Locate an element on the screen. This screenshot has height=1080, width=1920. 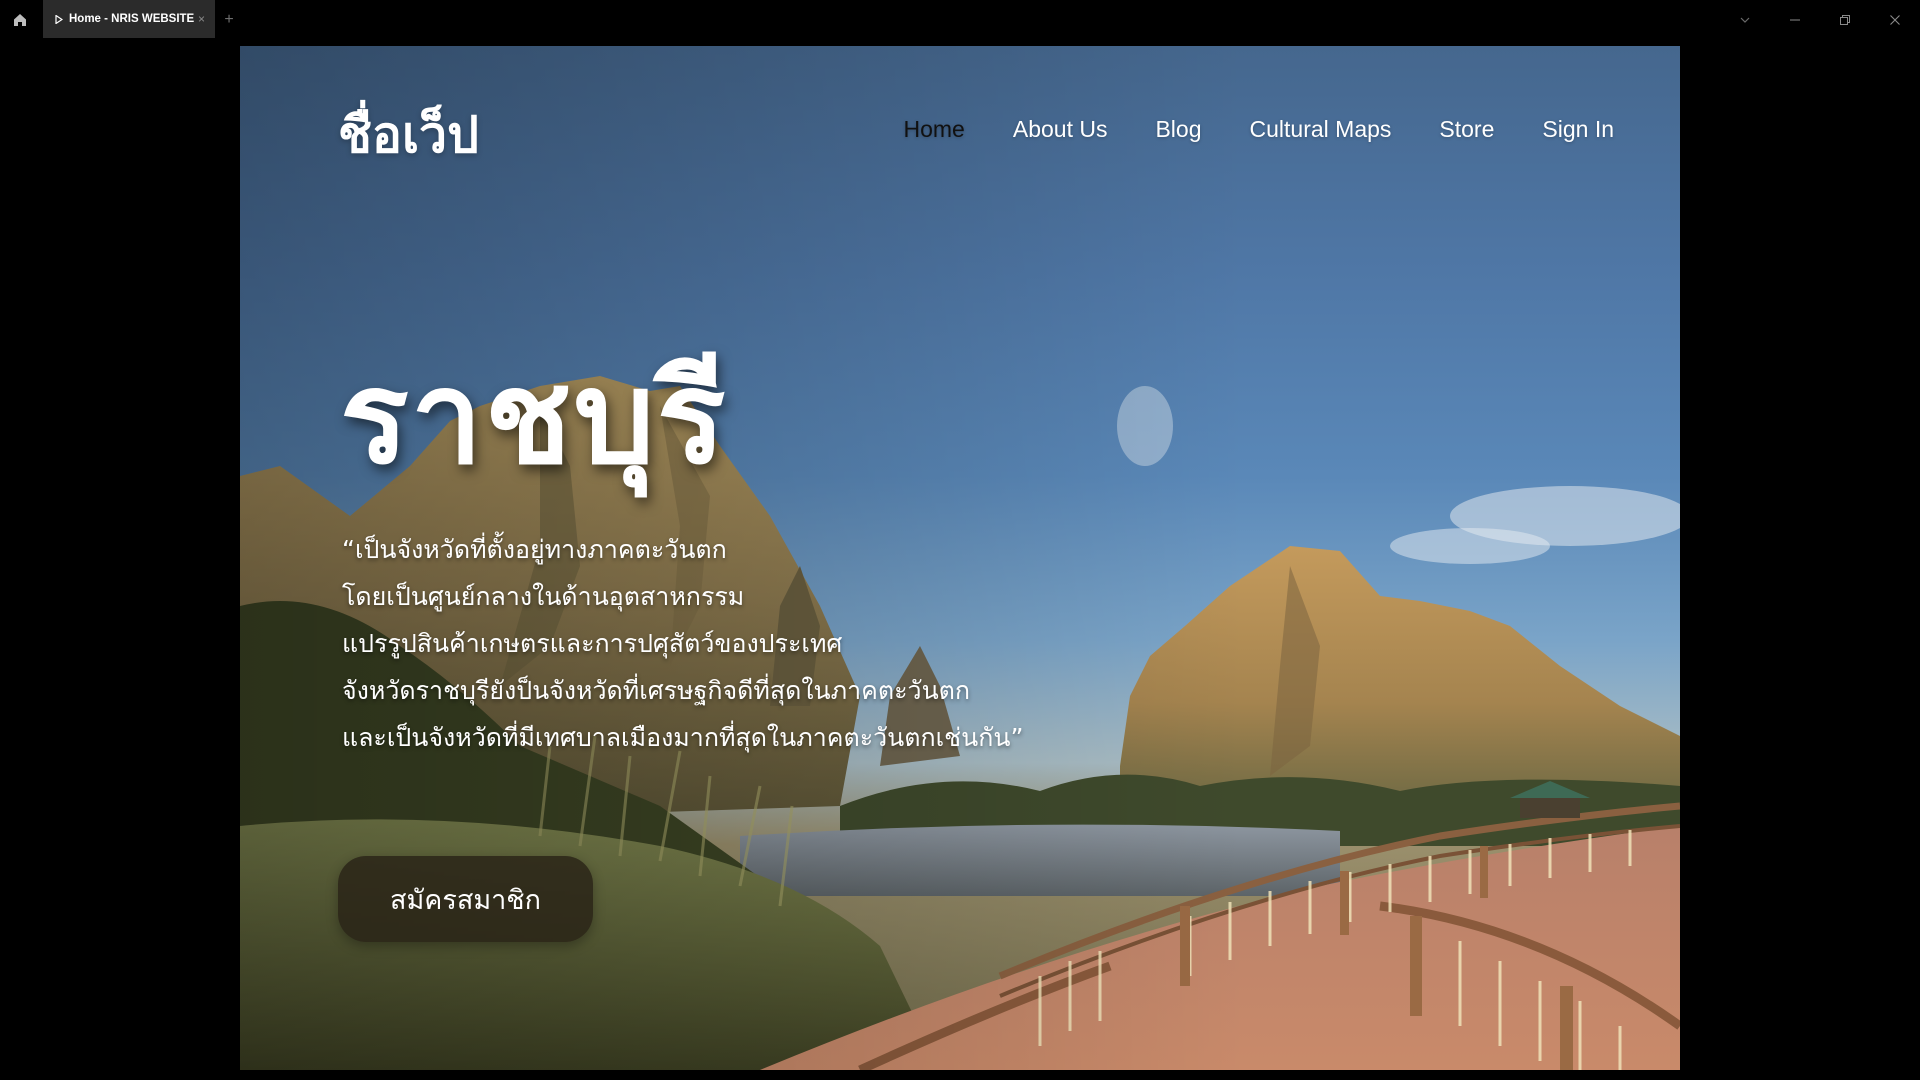
browser-titlebar: Home - NRIS WEBSITE × + is located at coordinates (960, 20).